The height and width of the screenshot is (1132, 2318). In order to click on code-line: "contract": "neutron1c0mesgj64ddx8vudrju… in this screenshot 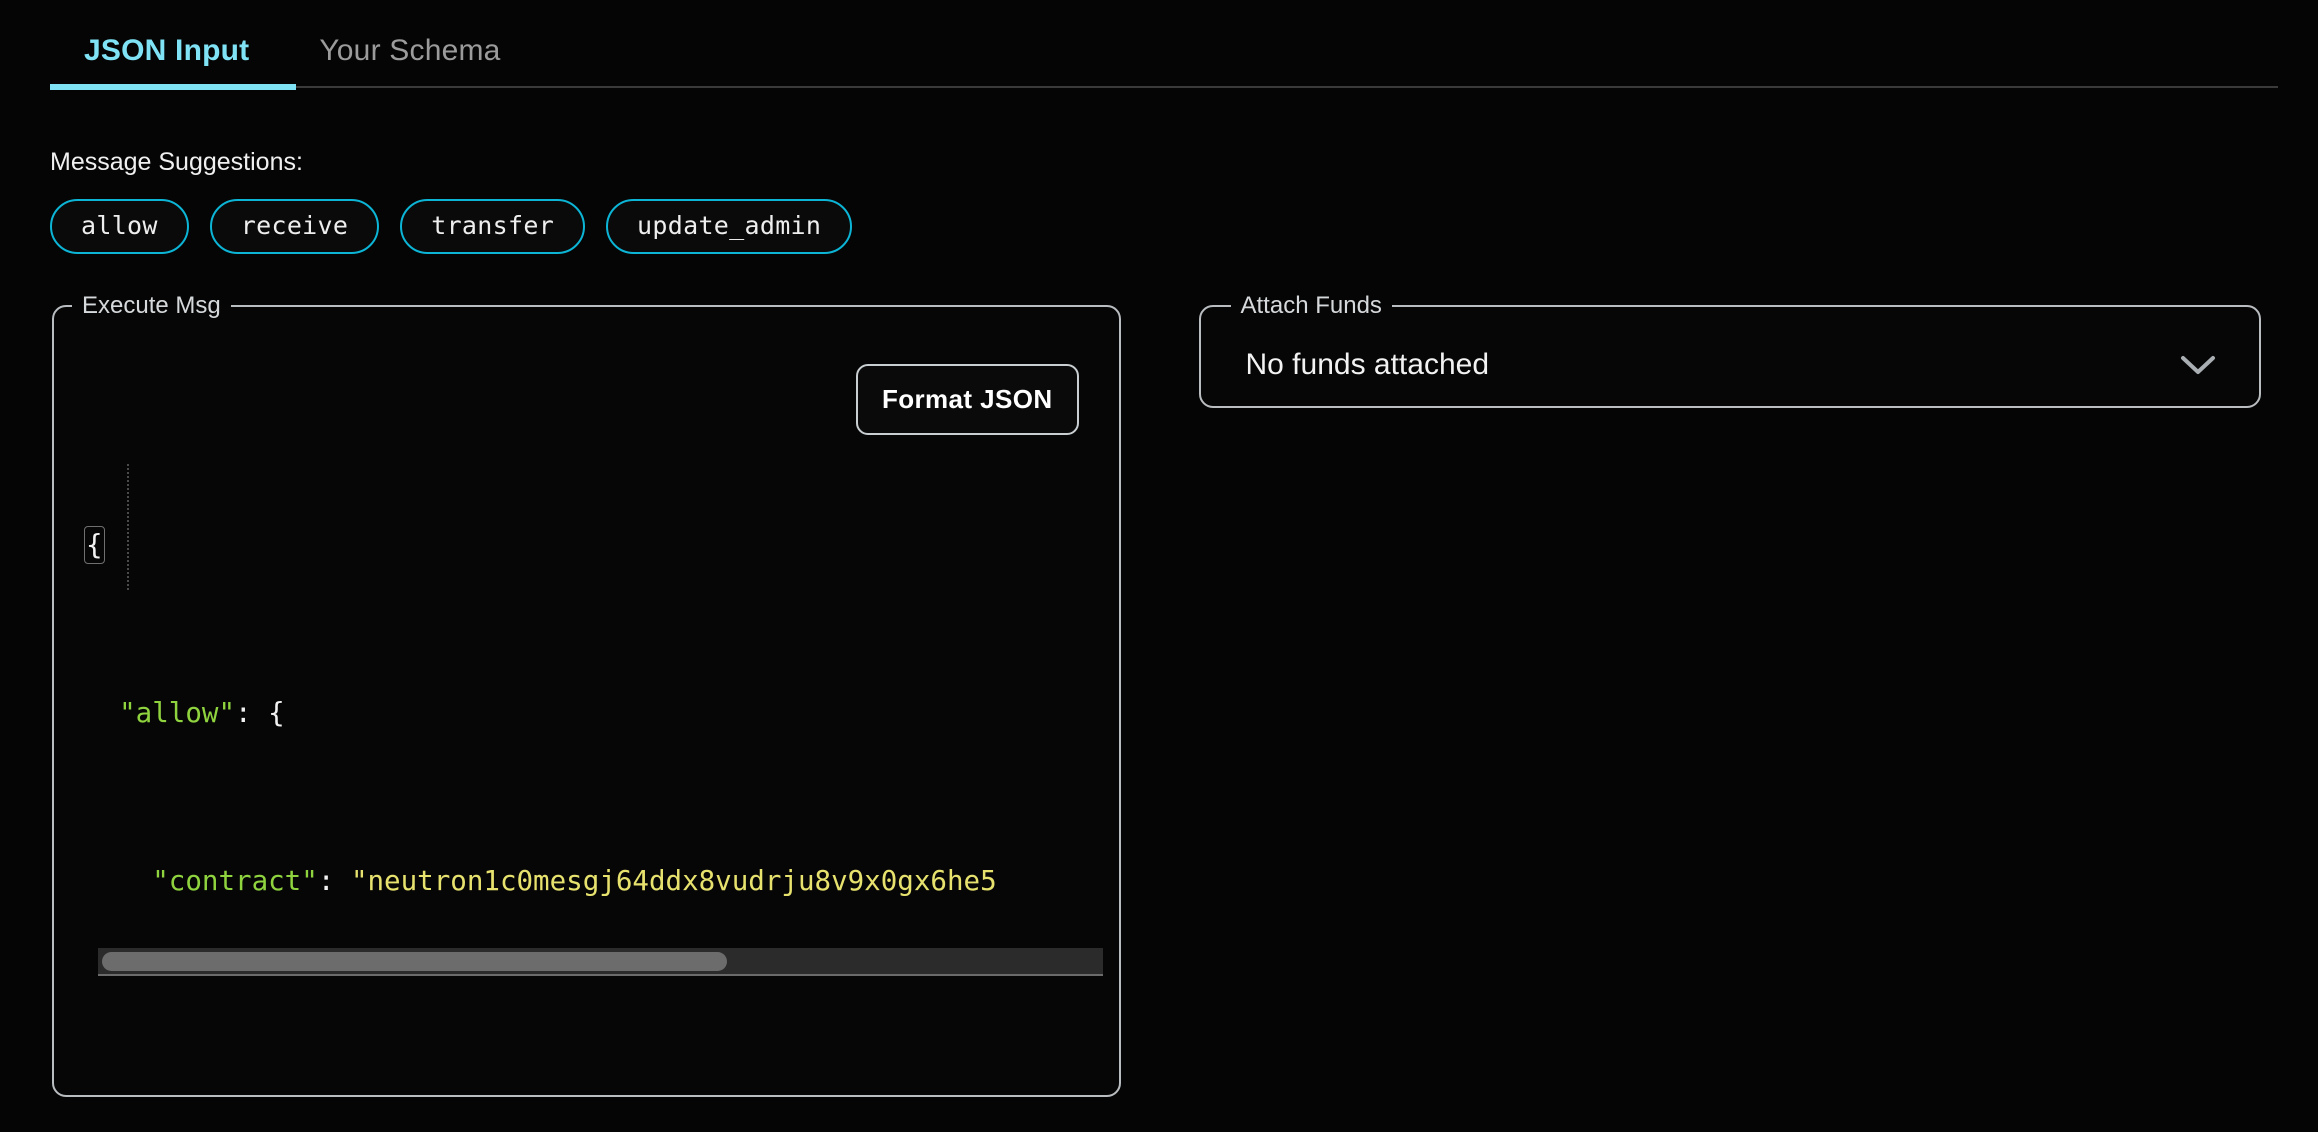, I will do `click(586, 881)`.